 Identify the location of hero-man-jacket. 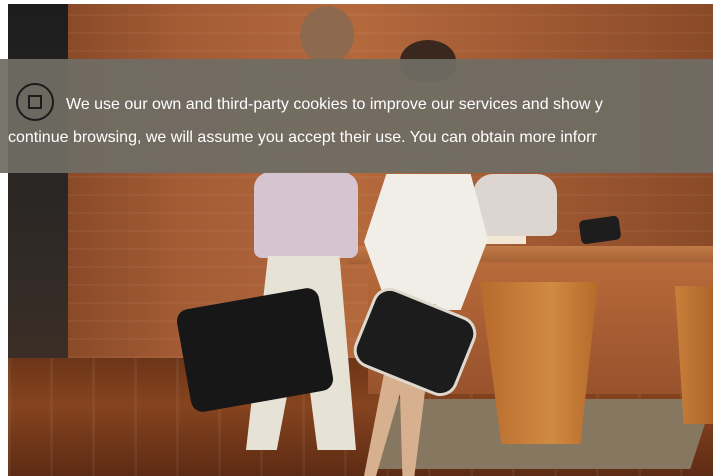
(306, 215).